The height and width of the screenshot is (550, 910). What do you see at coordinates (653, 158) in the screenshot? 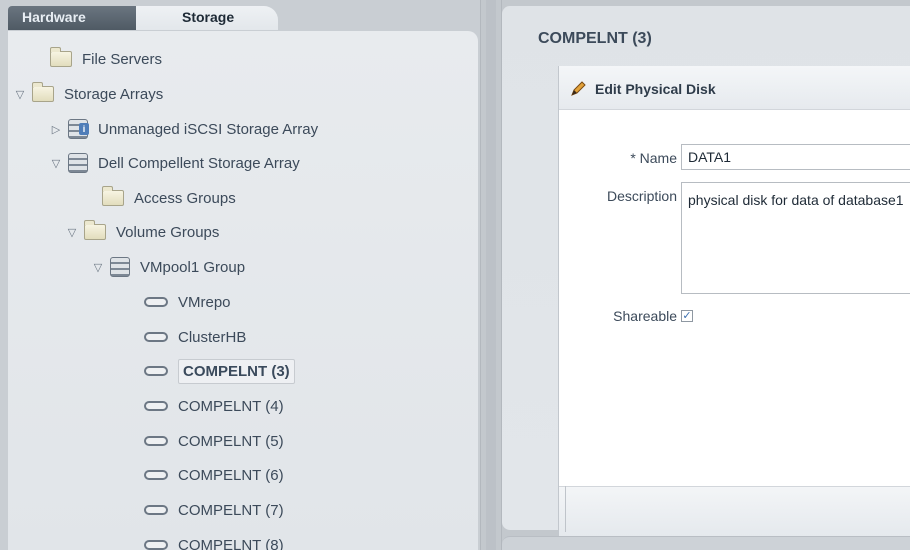
I see `name-label: * Name` at bounding box center [653, 158].